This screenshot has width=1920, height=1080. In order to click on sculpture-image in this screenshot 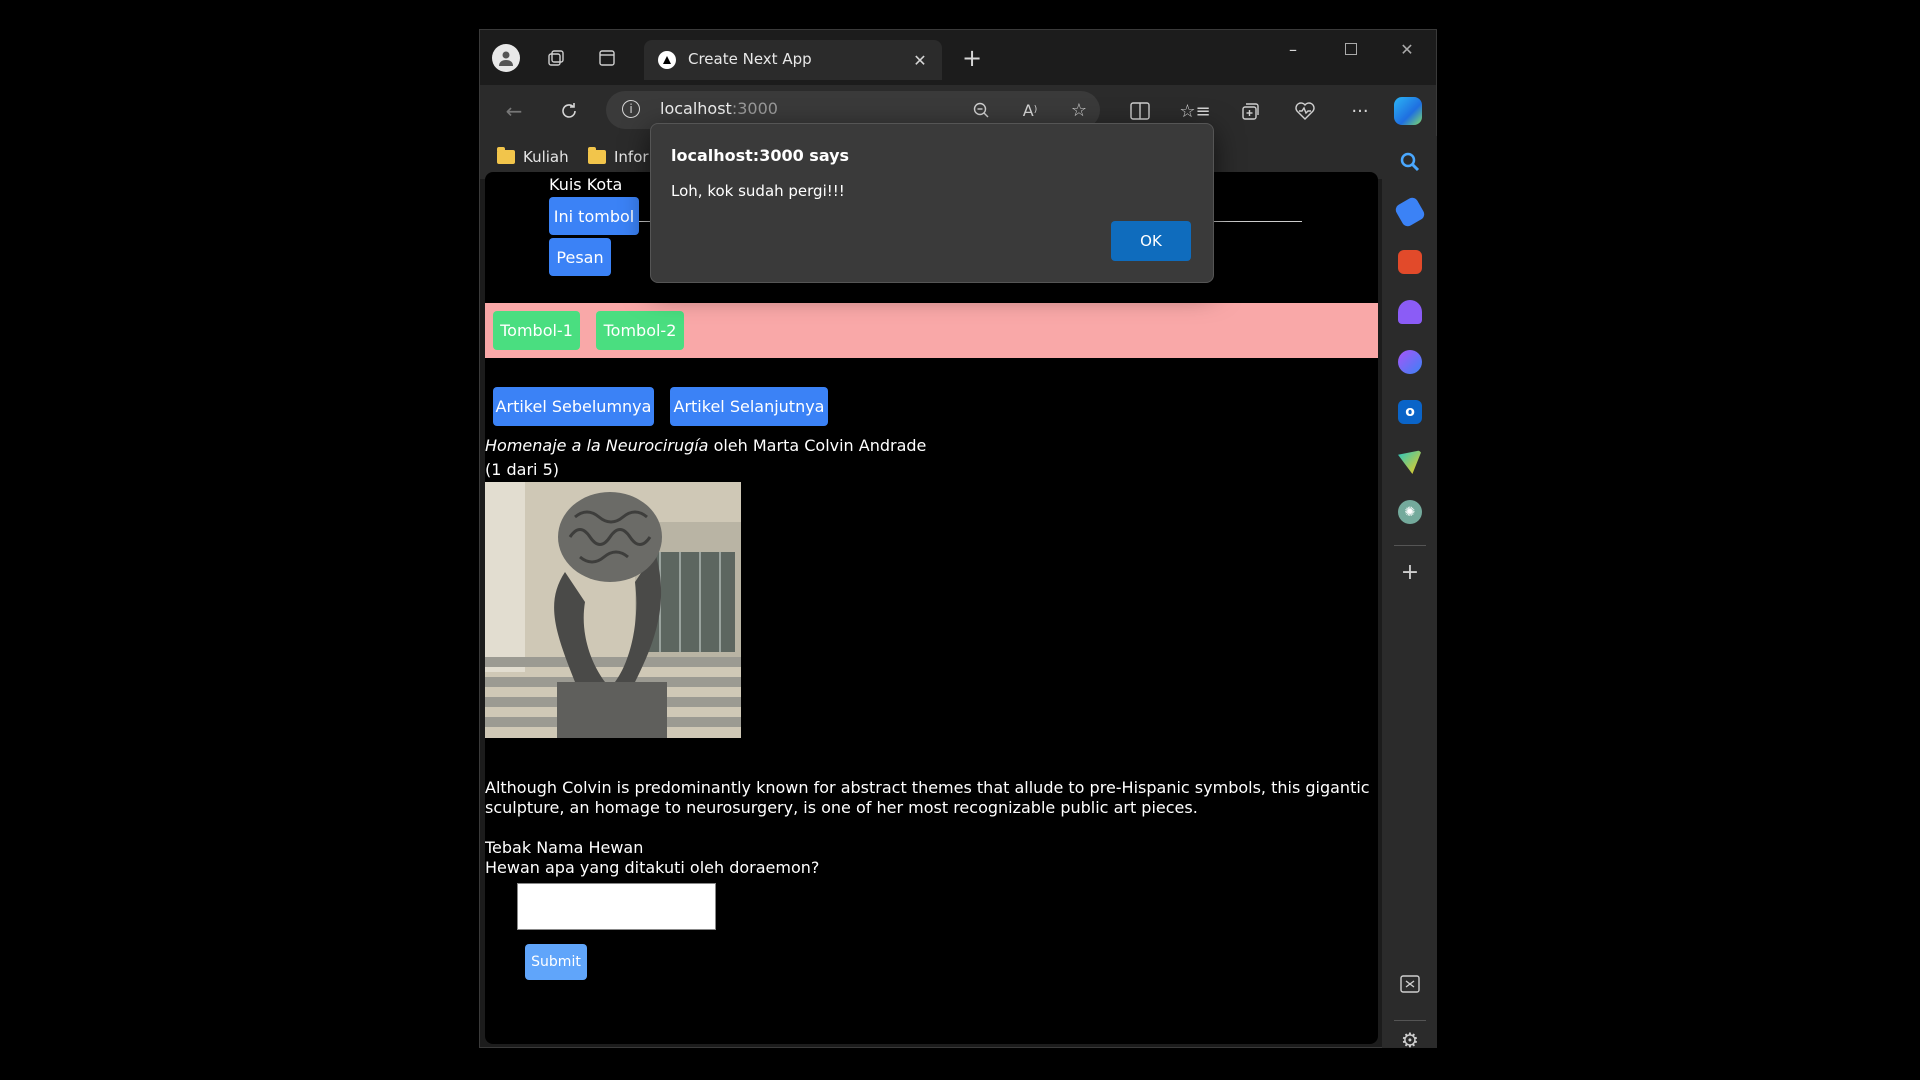, I will do `click(613, 610)`.